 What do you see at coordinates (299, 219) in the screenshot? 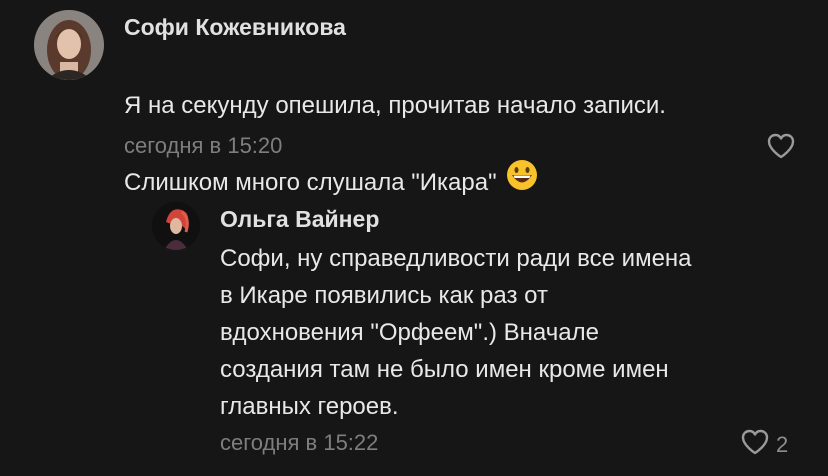
I see `comment-author: Ольга Вайнер` at bounding box center [299, 219].